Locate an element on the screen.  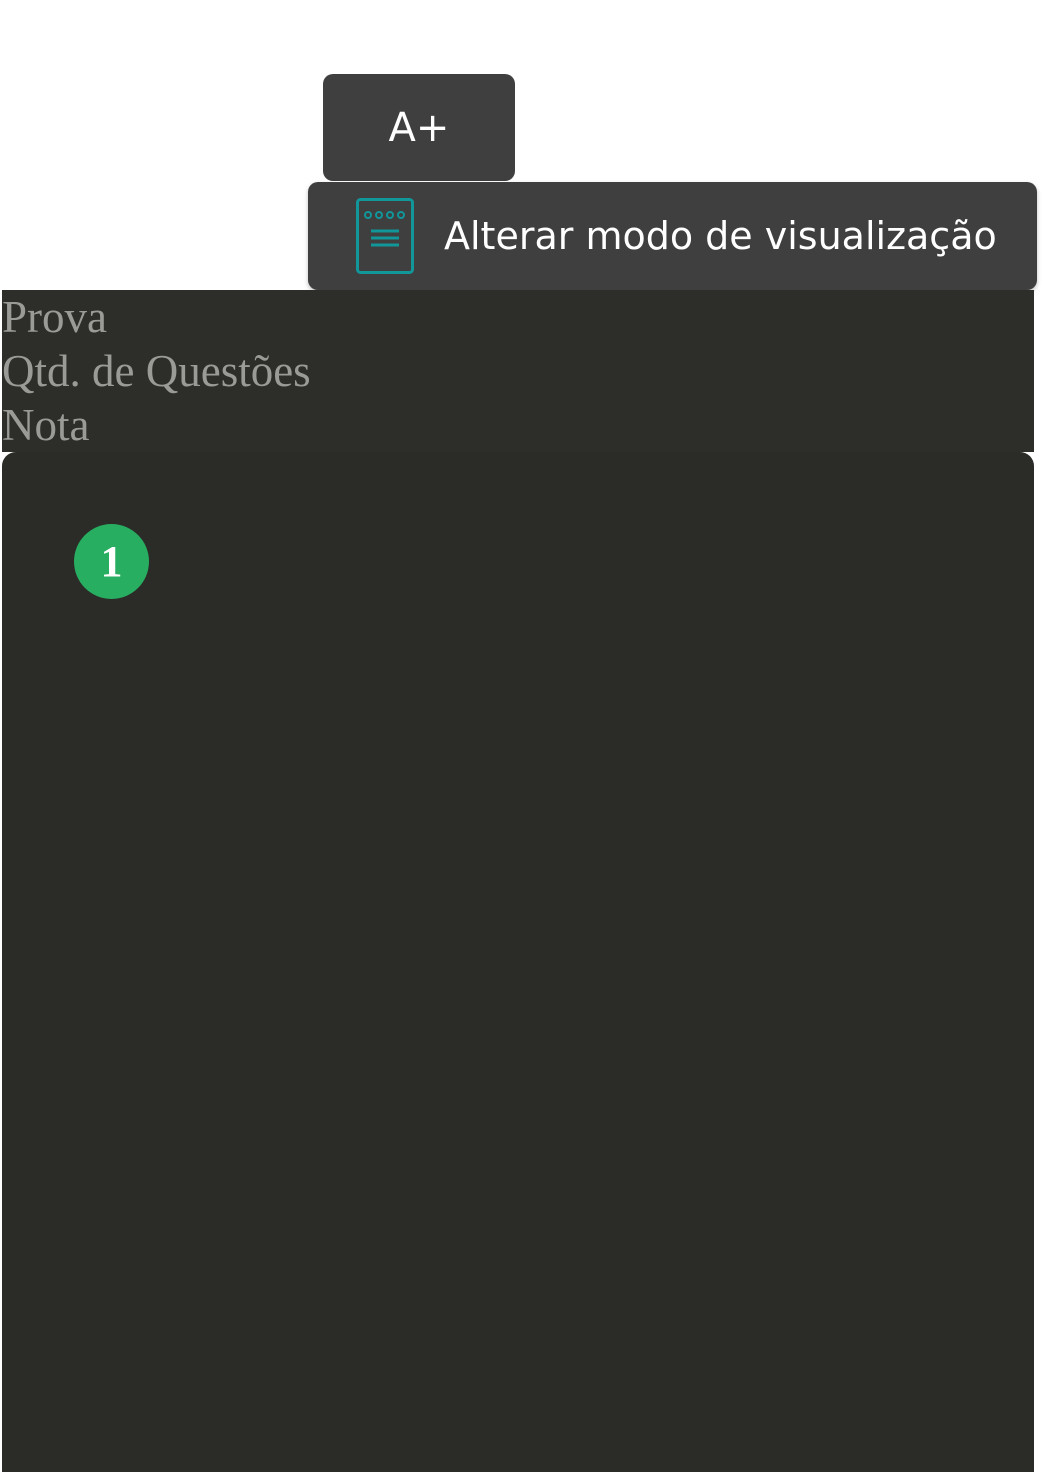
question-number-badge: 1 is located at coordinates (111, 561).